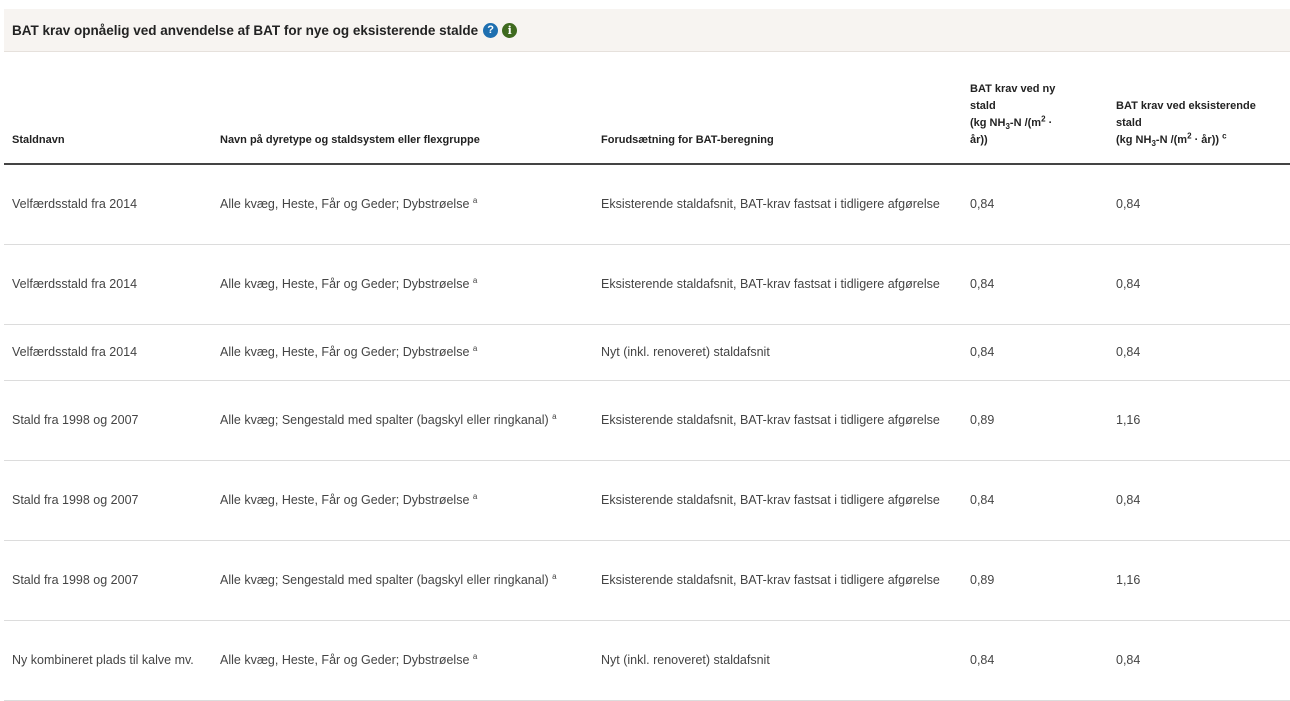 The height and width of the screenshot is (701, 1290). Describe the element at coordinates (112, 660) in the screenshot. I see `cell-staldnavn: Ny kombineret plads til kalve mv.` at that location.